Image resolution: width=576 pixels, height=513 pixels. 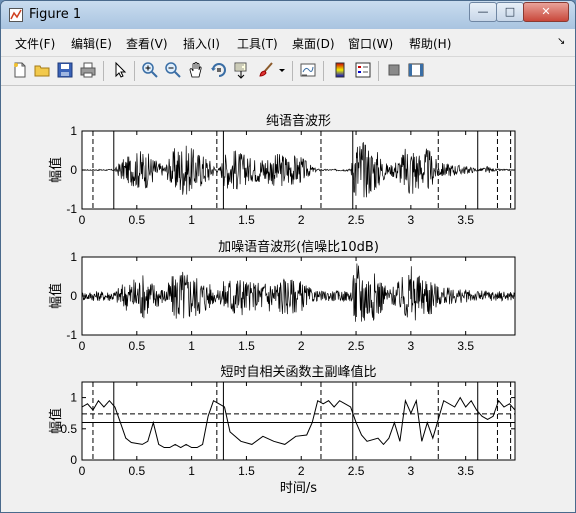 I want to click on plot-title: 纯语音波形, so click(x=298, y=121).